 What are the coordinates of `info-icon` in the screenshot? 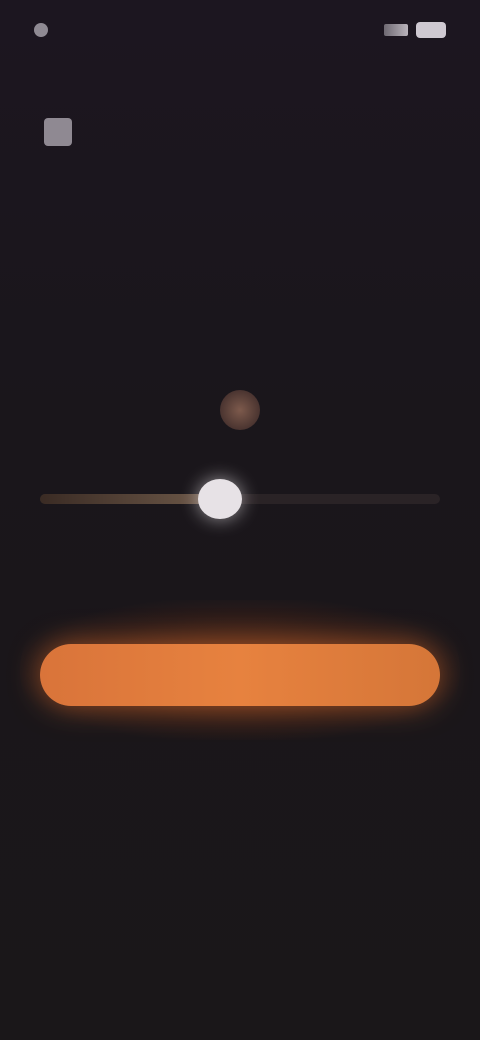 It's located at (58, 132).